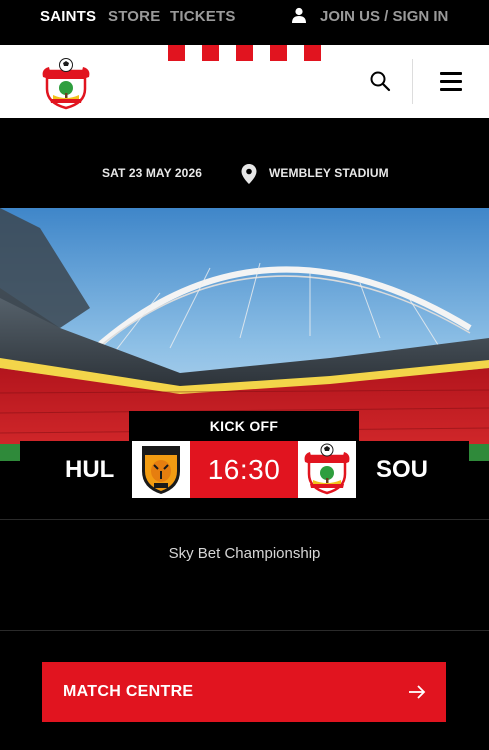 The image size is (489, 750). Describe the element at coordinates (380, 81) in the screenshot. I see `search-icon` at that location.